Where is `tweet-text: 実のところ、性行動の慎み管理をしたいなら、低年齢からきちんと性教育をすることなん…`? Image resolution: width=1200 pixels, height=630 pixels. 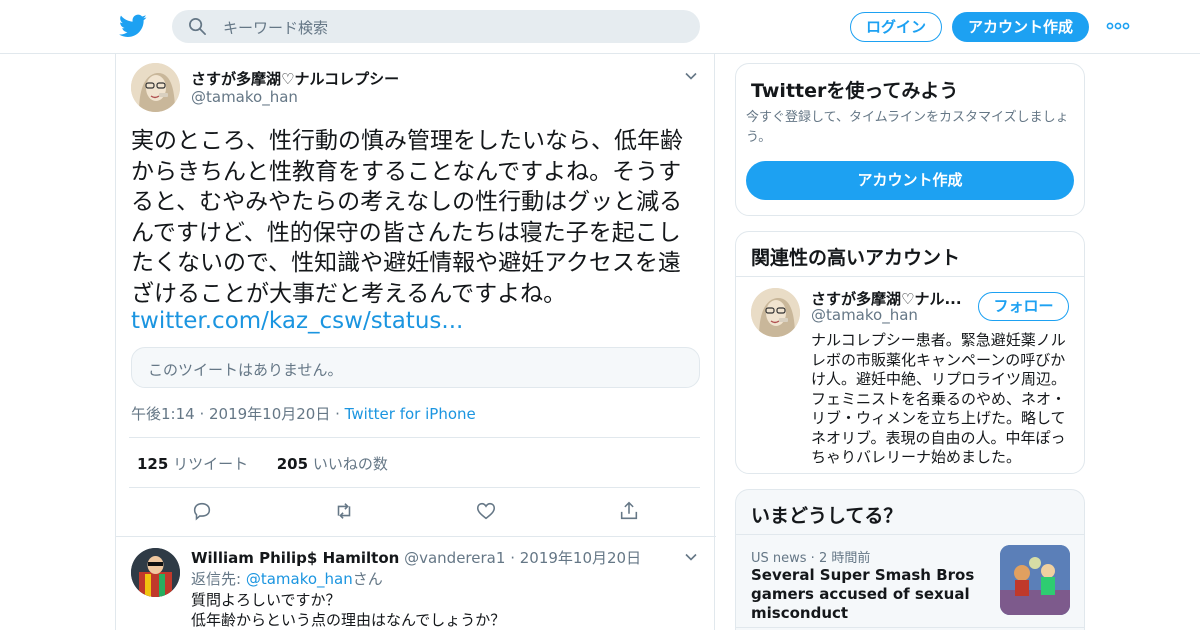 tweet-text: 実のところ、性行動の慎み管理をしたいなら、低年齢からきちんと性教育をすることなん… is located at coordinates (407, 217).